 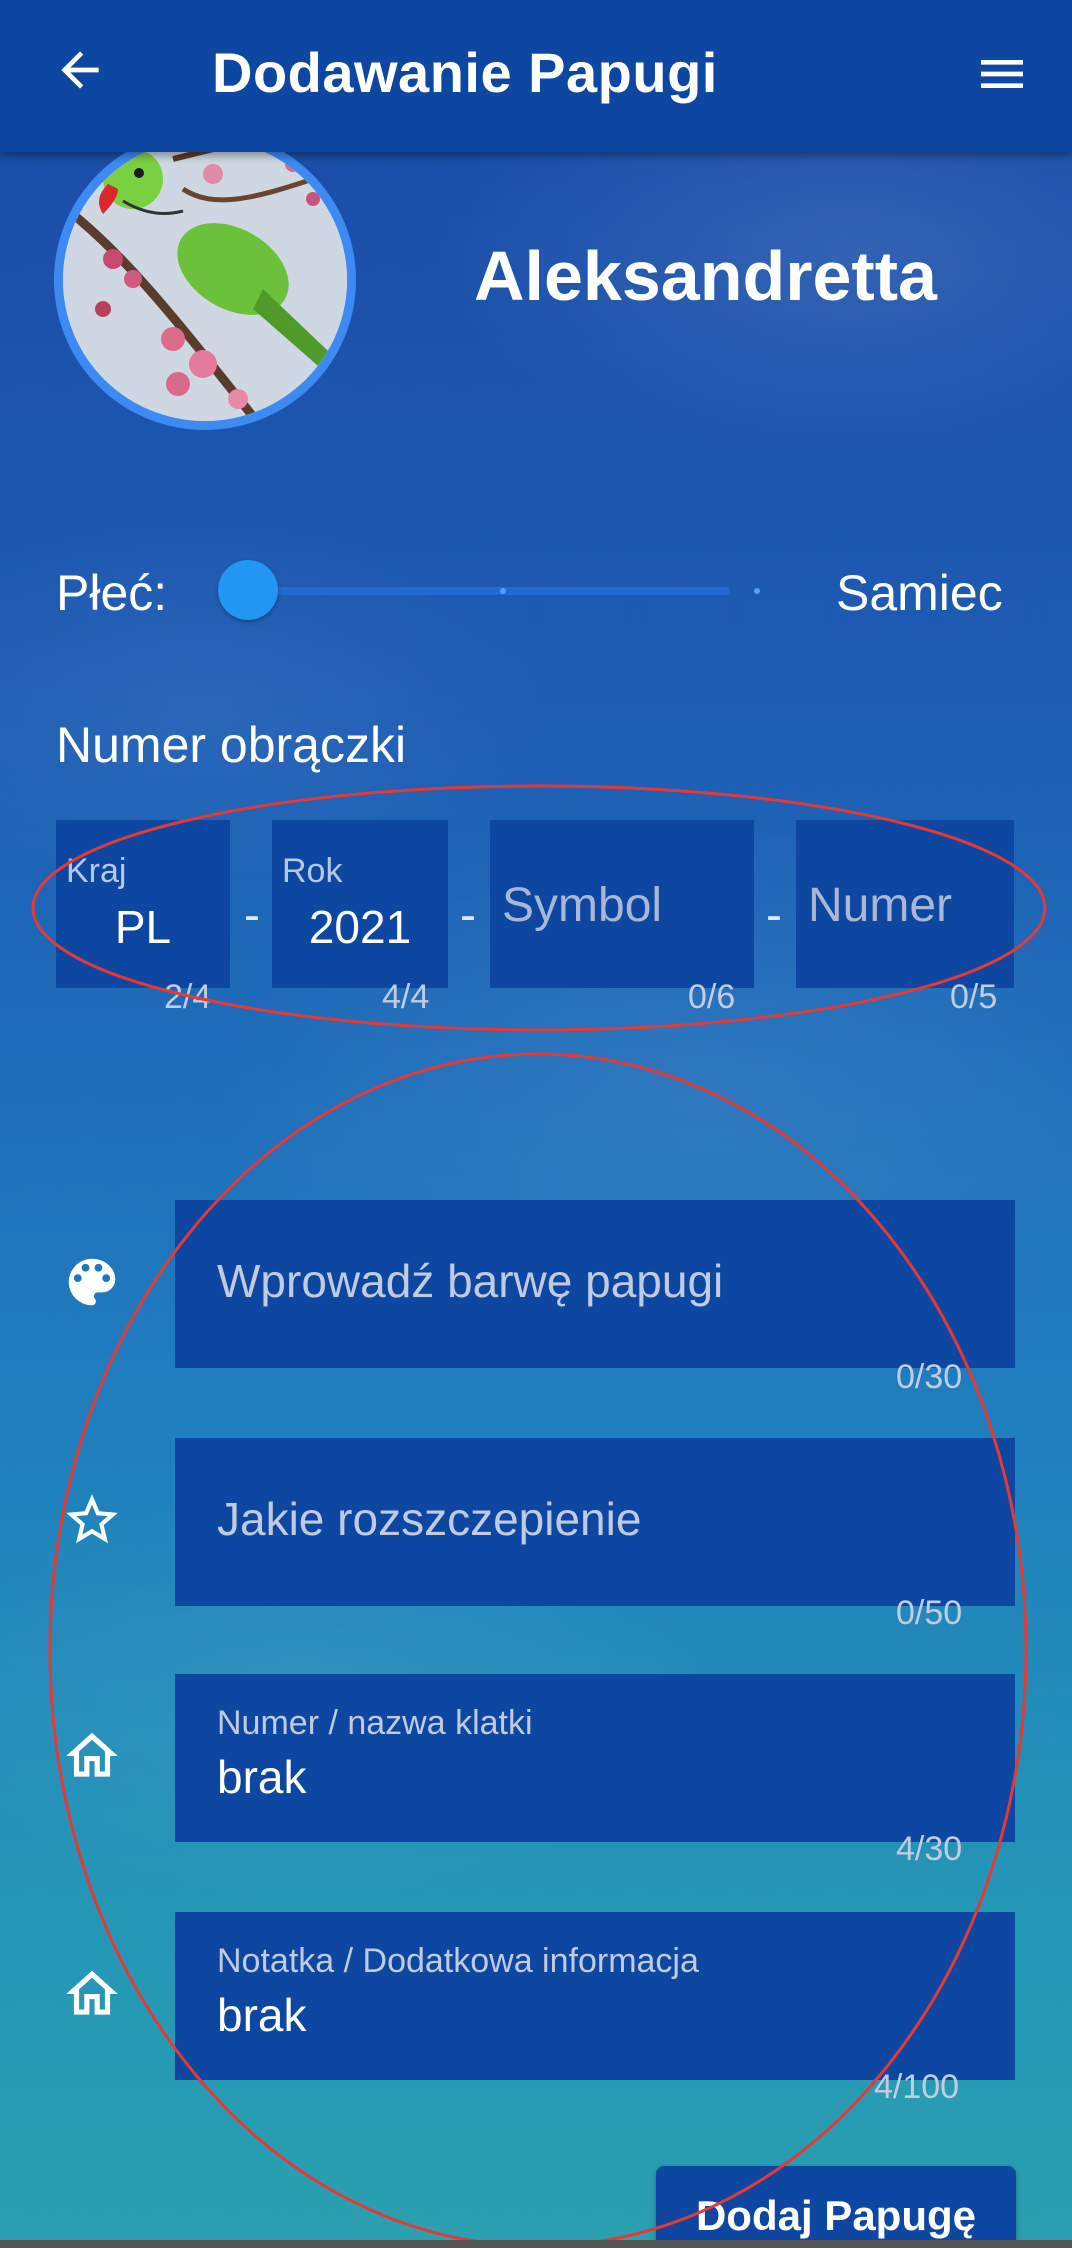 I want to click on parrot-illustration, so click(x=205, y=280).